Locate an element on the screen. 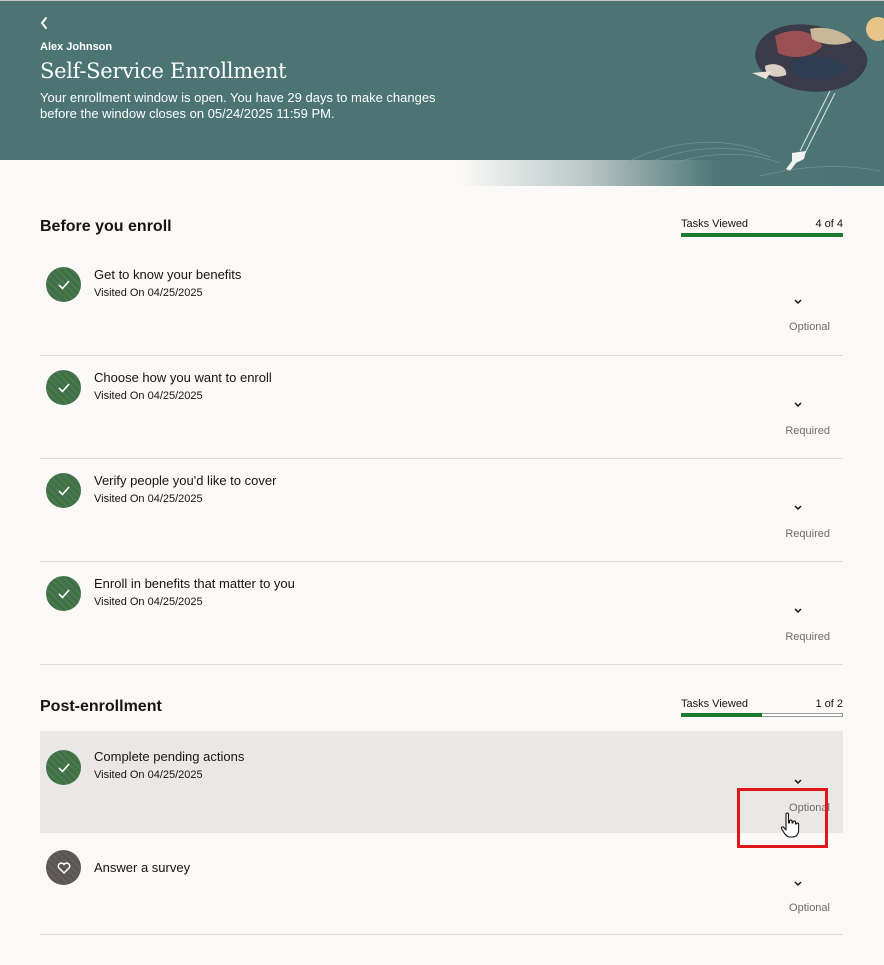 The width and height of the screenshot is (884, 965). task-title: Verify people you'd like to cover is located at coordinates (185, 480).